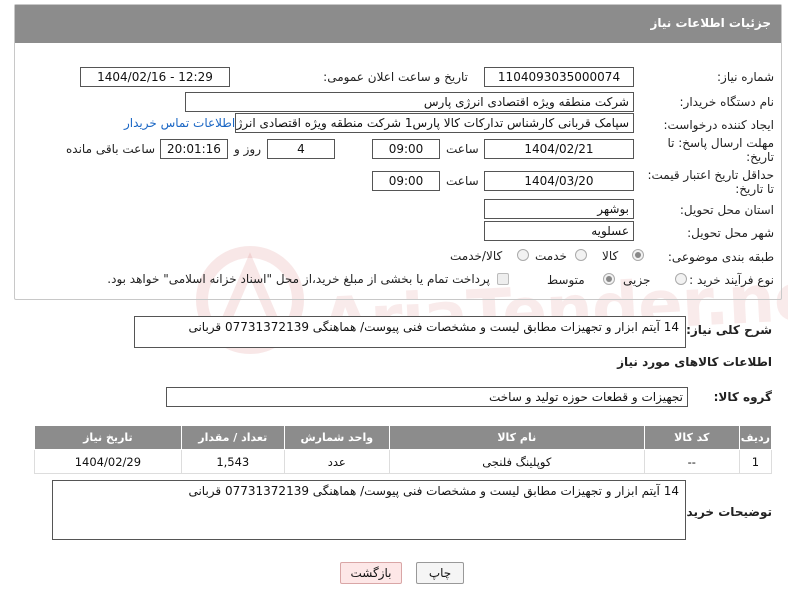  What do you see at coordinates (179, 123) in the screenshot?
I see `buyer-contact-link: اطلاعات تماس خریدار` at bounding box center [179, 123].